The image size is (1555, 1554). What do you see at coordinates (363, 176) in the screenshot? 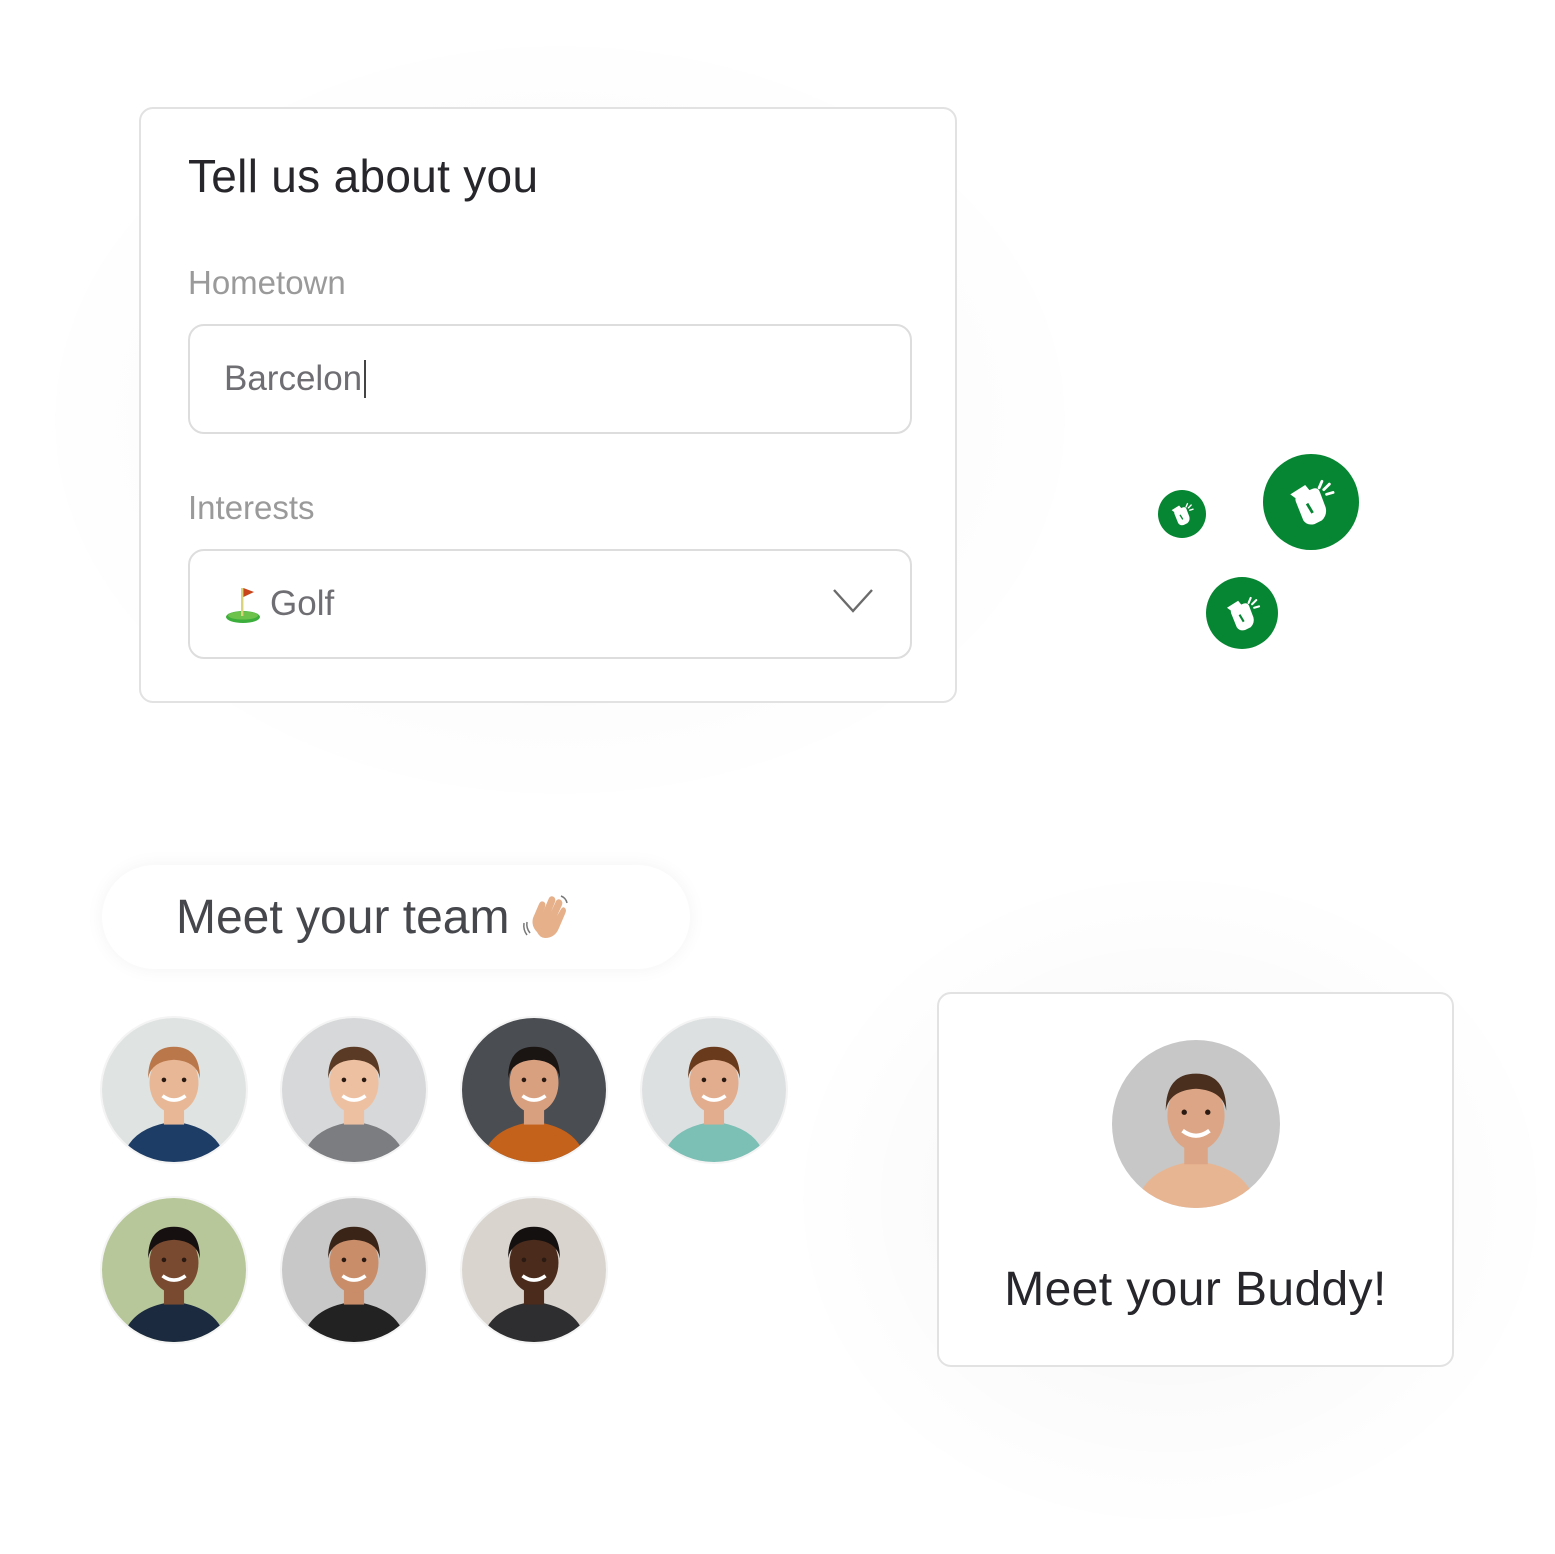
I see `form-title: Tell us about you` at bounding box center [363, 176].